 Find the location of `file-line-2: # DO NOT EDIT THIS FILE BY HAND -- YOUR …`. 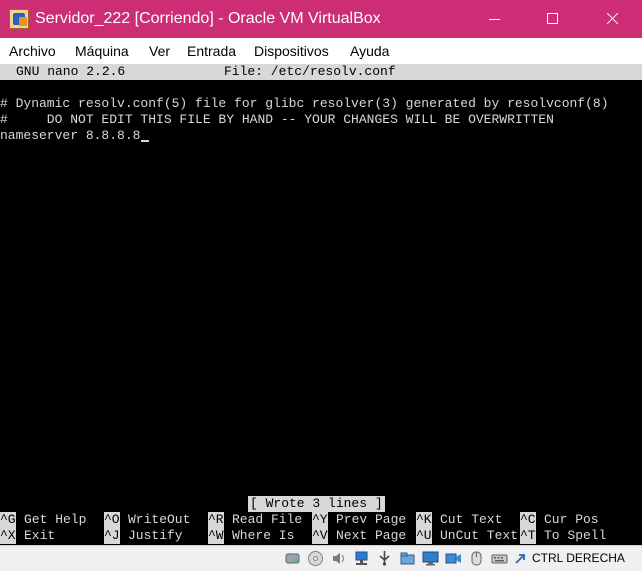

file-line-2: # DO NOT EDIT THIS FILE BY HAND -- YOUR … is located at coordinates (277, 119).